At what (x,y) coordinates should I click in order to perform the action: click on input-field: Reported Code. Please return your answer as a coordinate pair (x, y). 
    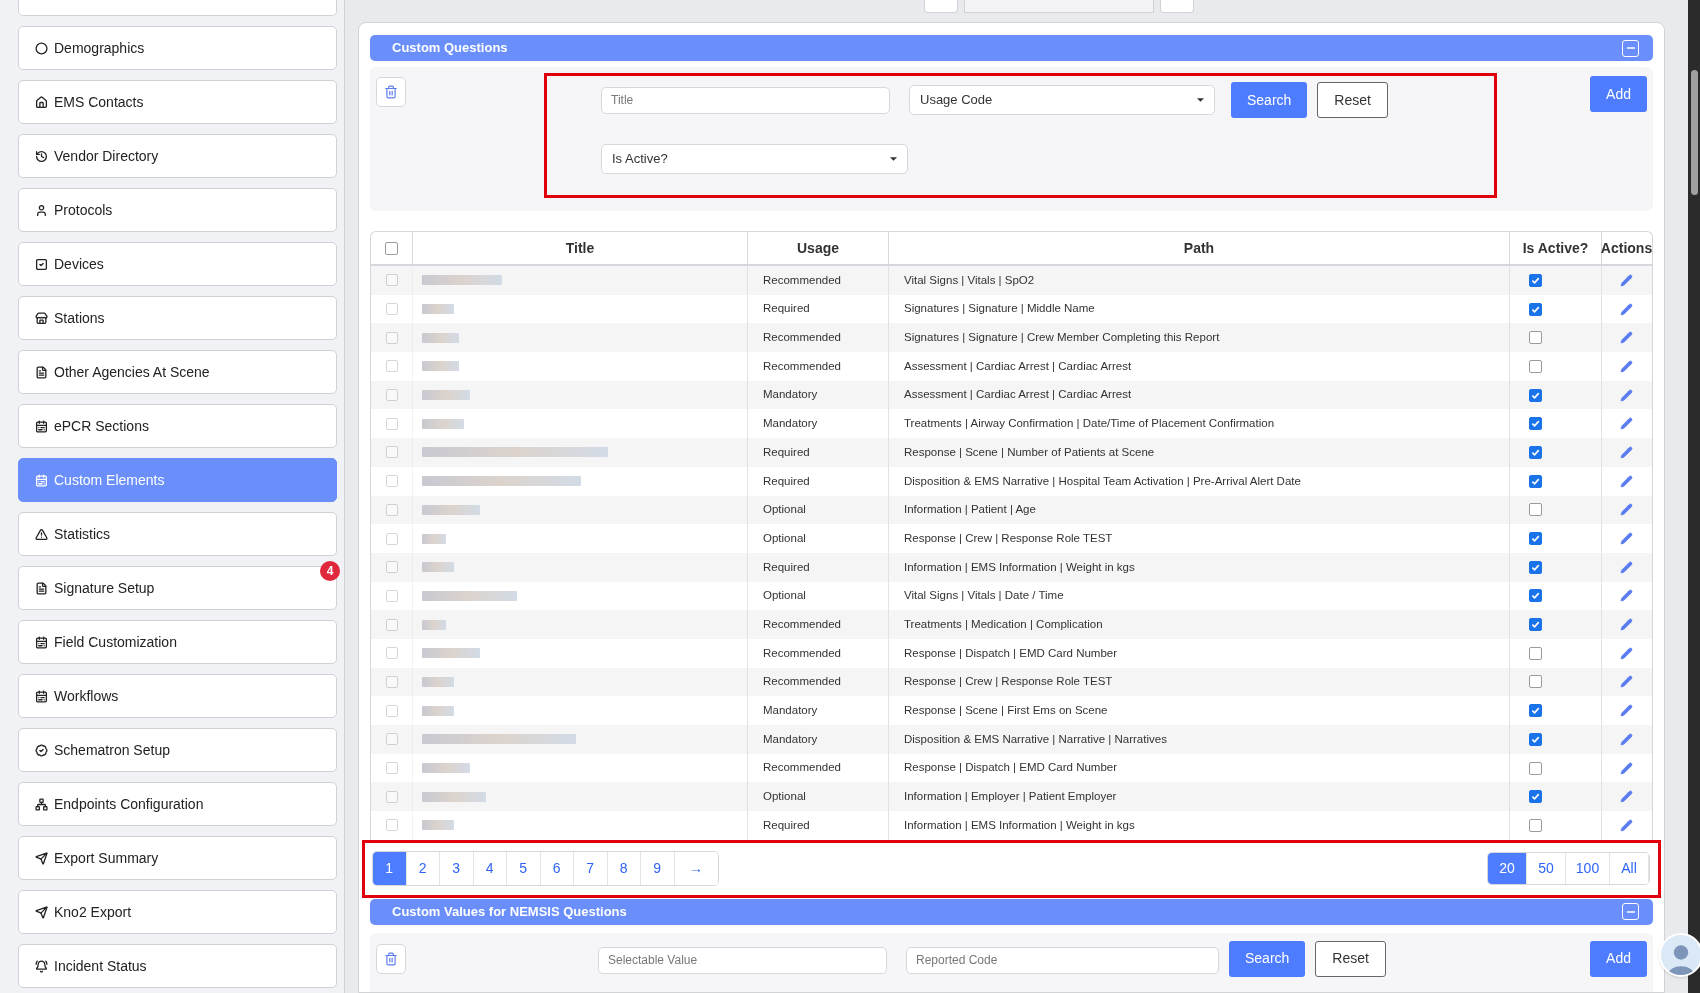
    Looking at the image, I should click on (1062, 960).